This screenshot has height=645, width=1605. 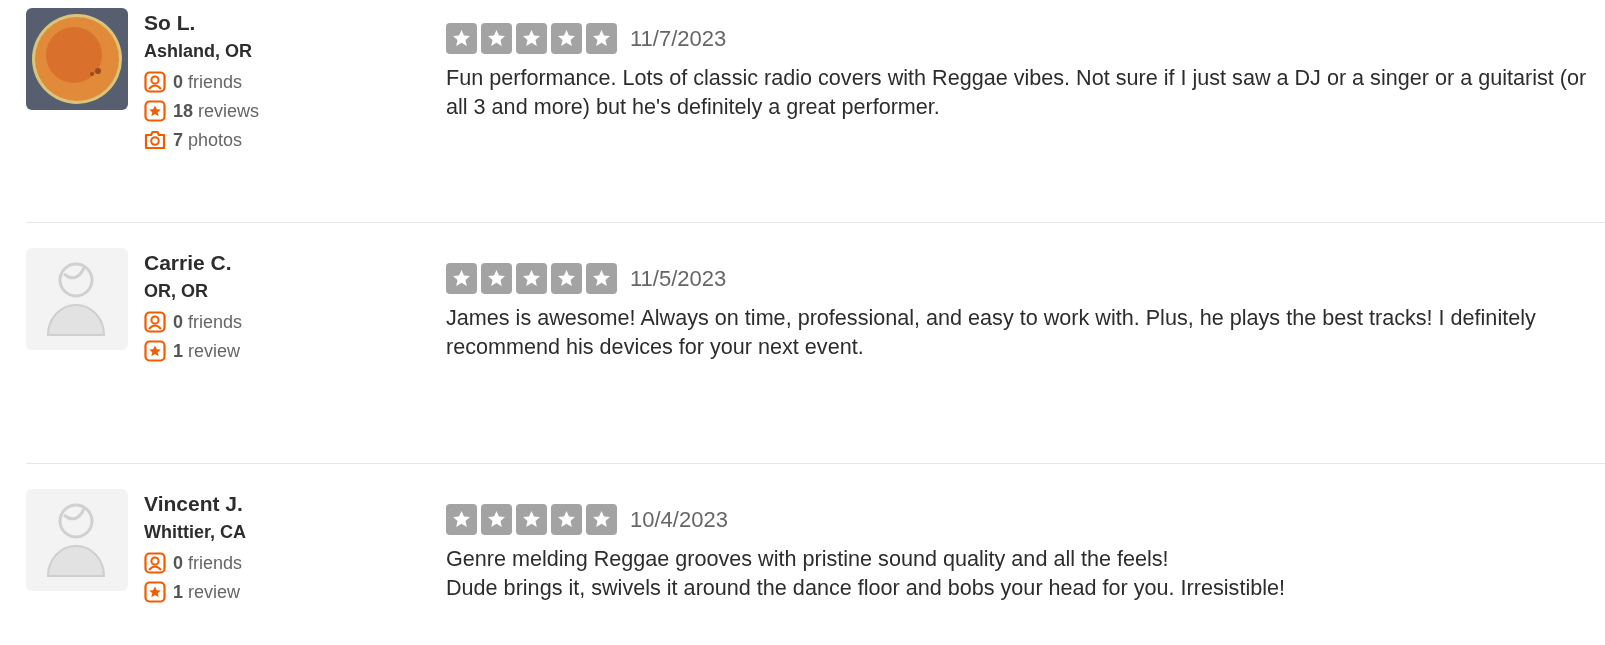 What do you see at coordinates (198, 51) in the screenshot?
I see `user-location: Ashland, OR` at bounding box center [198, 51].